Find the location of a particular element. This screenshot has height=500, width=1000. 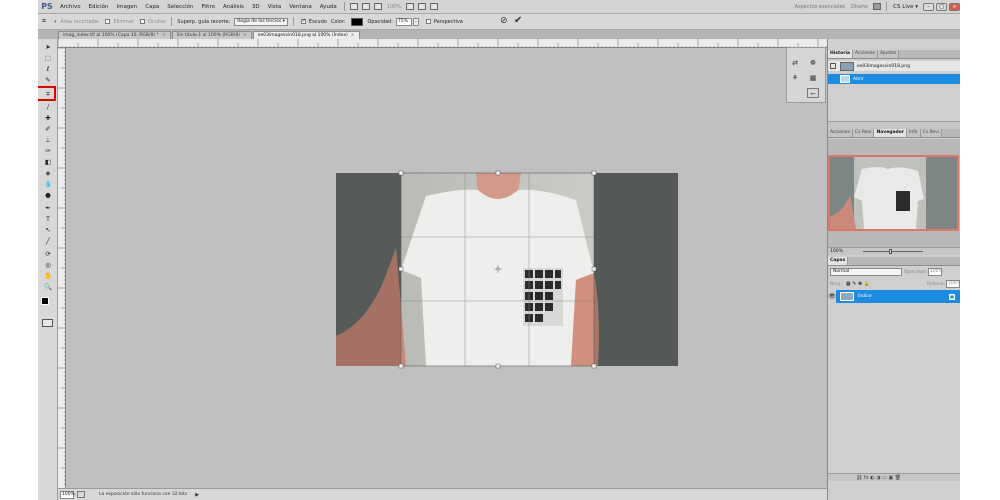

menu-edicion: Edición is located at coordinates (99, 7).